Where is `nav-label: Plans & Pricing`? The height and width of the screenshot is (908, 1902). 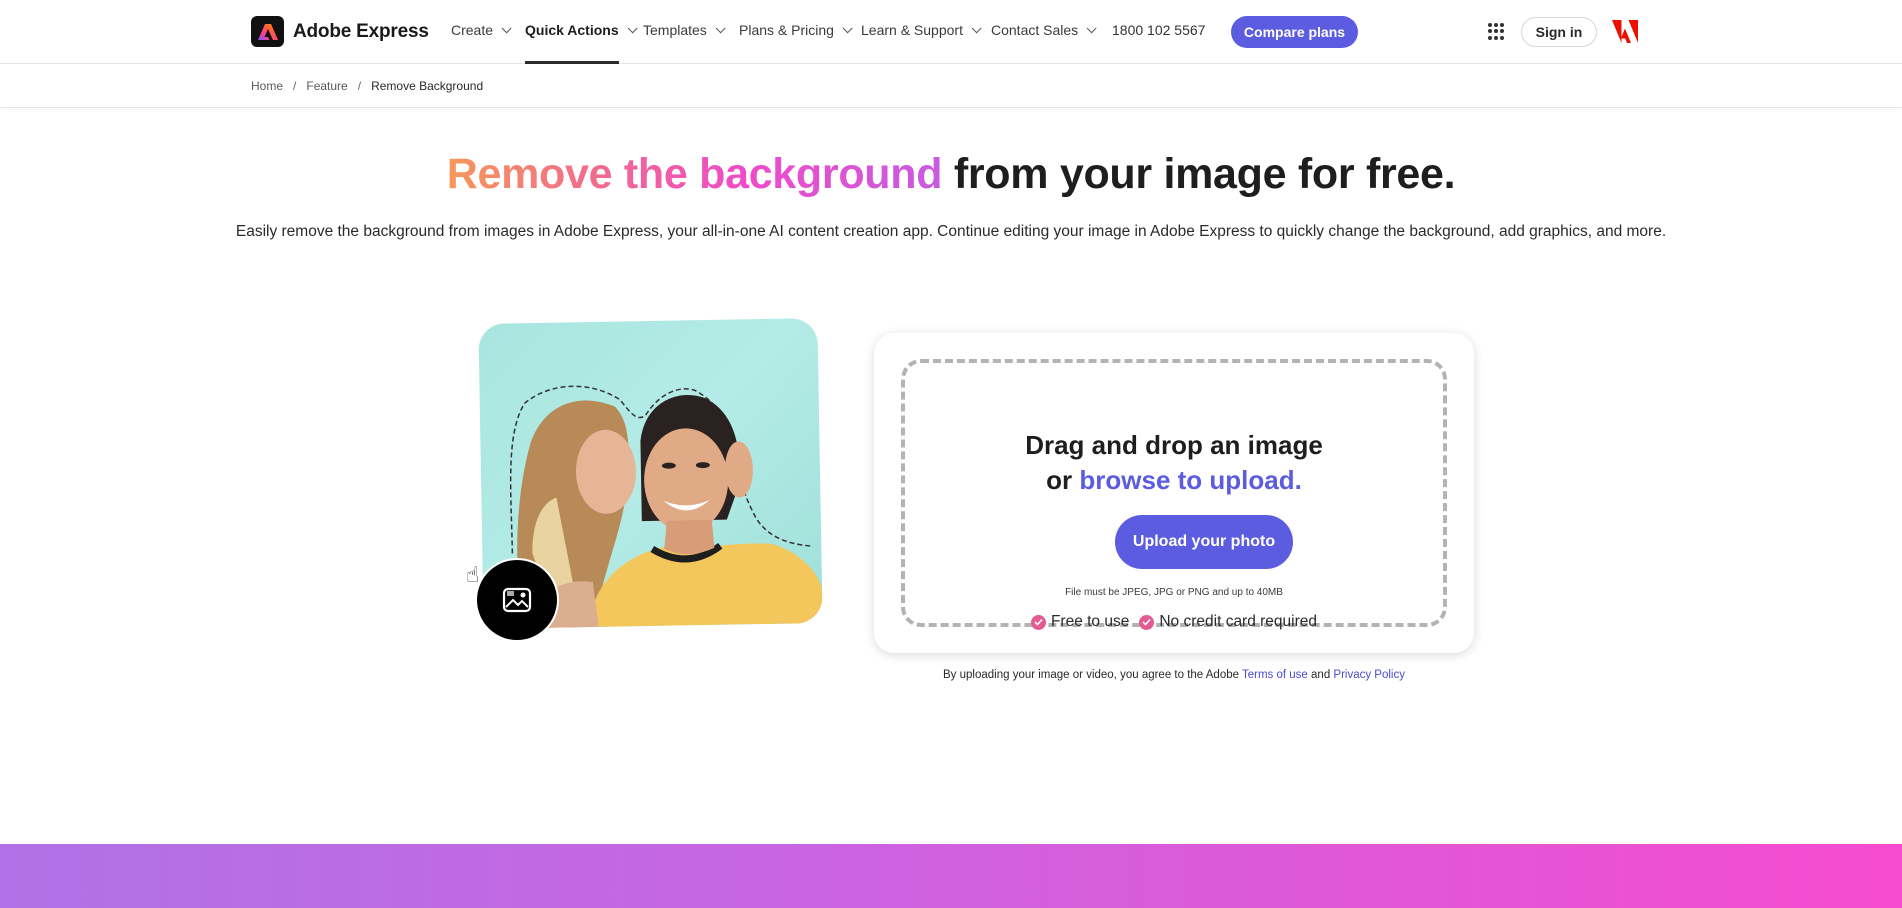 nav-label: Plans & Pricing is located at coordinates (786, 30).